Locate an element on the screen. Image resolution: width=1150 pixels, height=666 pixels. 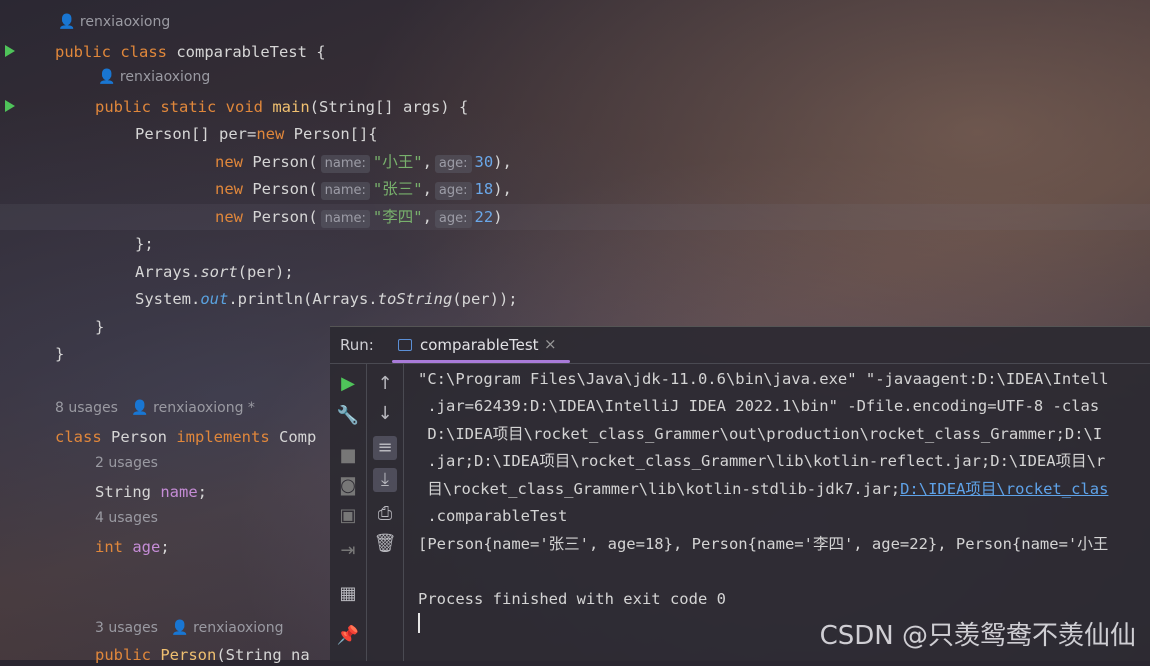
print-icon: ⎙ is located at coordinates (385, 514).